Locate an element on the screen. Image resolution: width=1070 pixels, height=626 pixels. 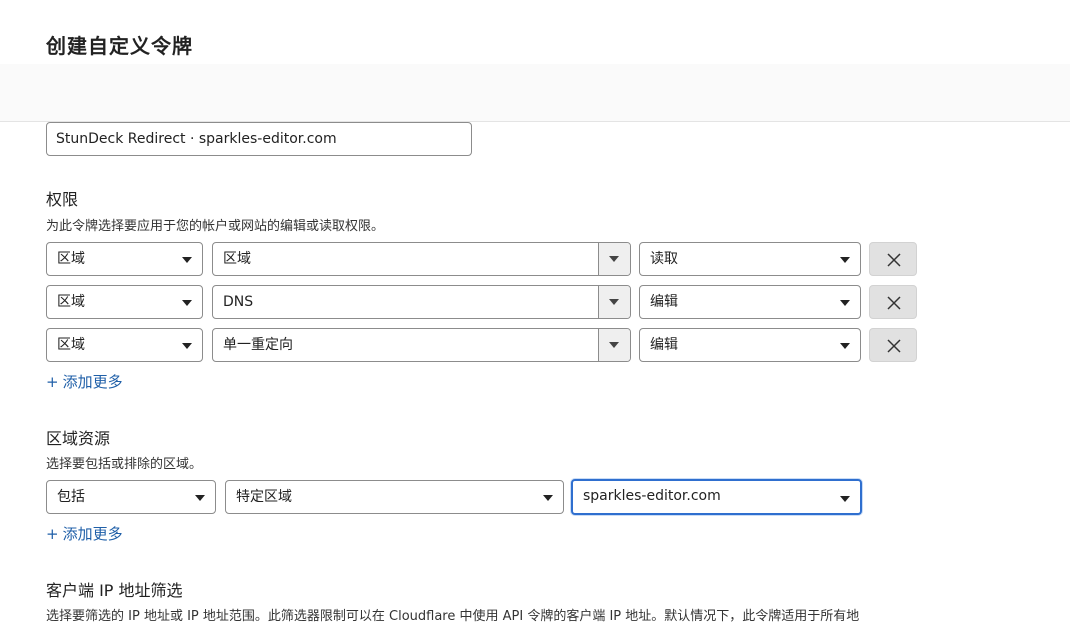
client-ip-title: 客户端 IP 地址筛选 is located at coordinates (114, 590).